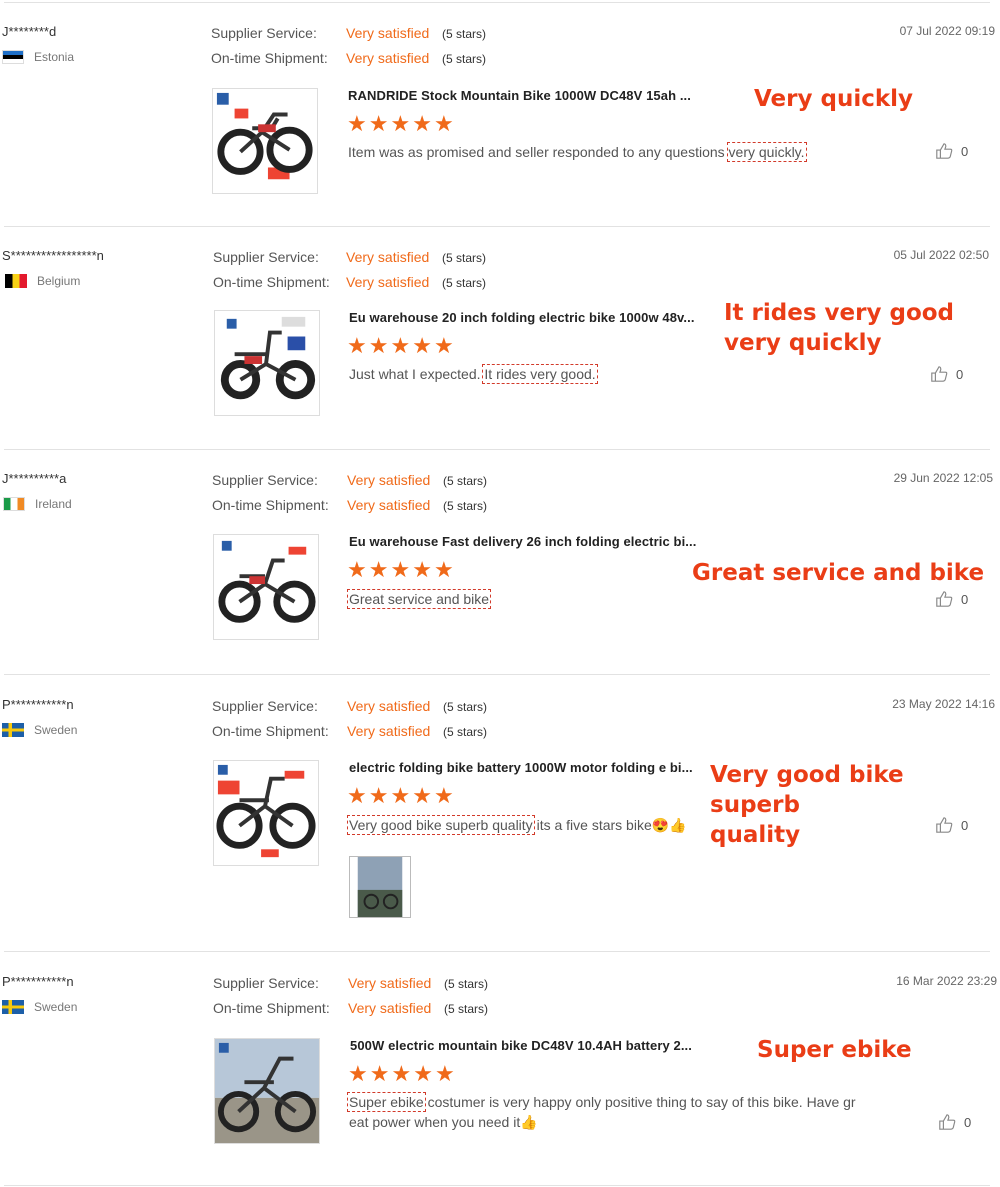 This screenshot has width=1000, height=1187. What do you see at coordinates (766, 152) in the screenshot?
I see `highlighted-text: very quickly.` at bounding box center [766, 152].